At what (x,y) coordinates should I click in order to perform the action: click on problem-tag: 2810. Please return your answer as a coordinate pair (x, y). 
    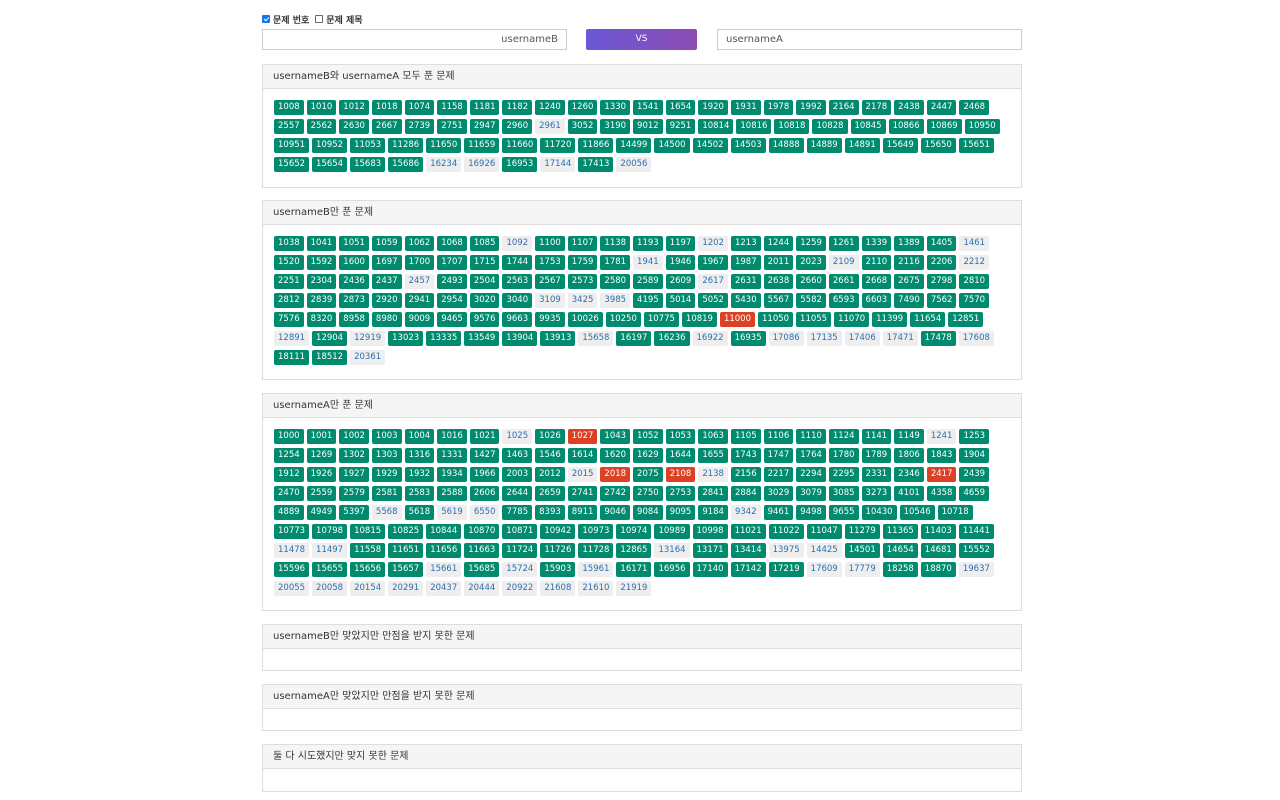
    Looking at the image, I should click on (974, 281).